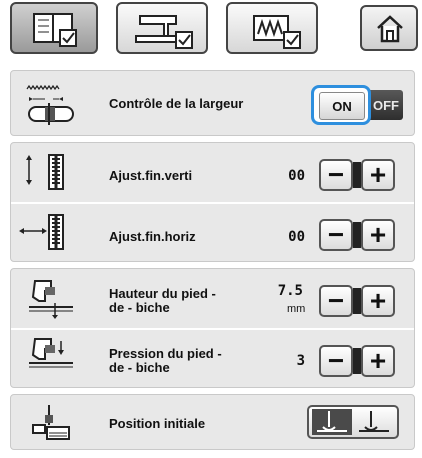  I want to click on presser-pressure-label: Pression du pied - de - biche, so click(165, 361).